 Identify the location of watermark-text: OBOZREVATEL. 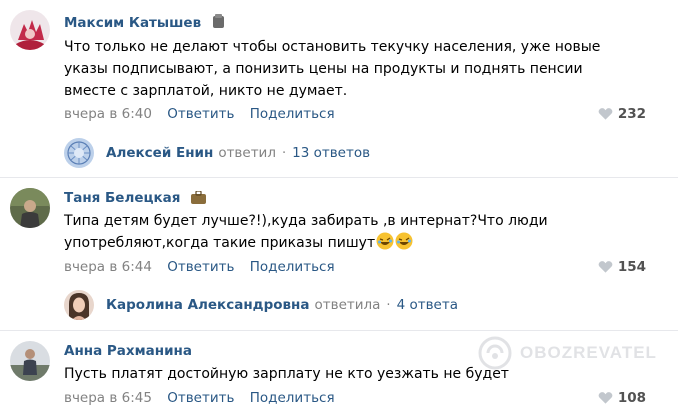
(588, 352).